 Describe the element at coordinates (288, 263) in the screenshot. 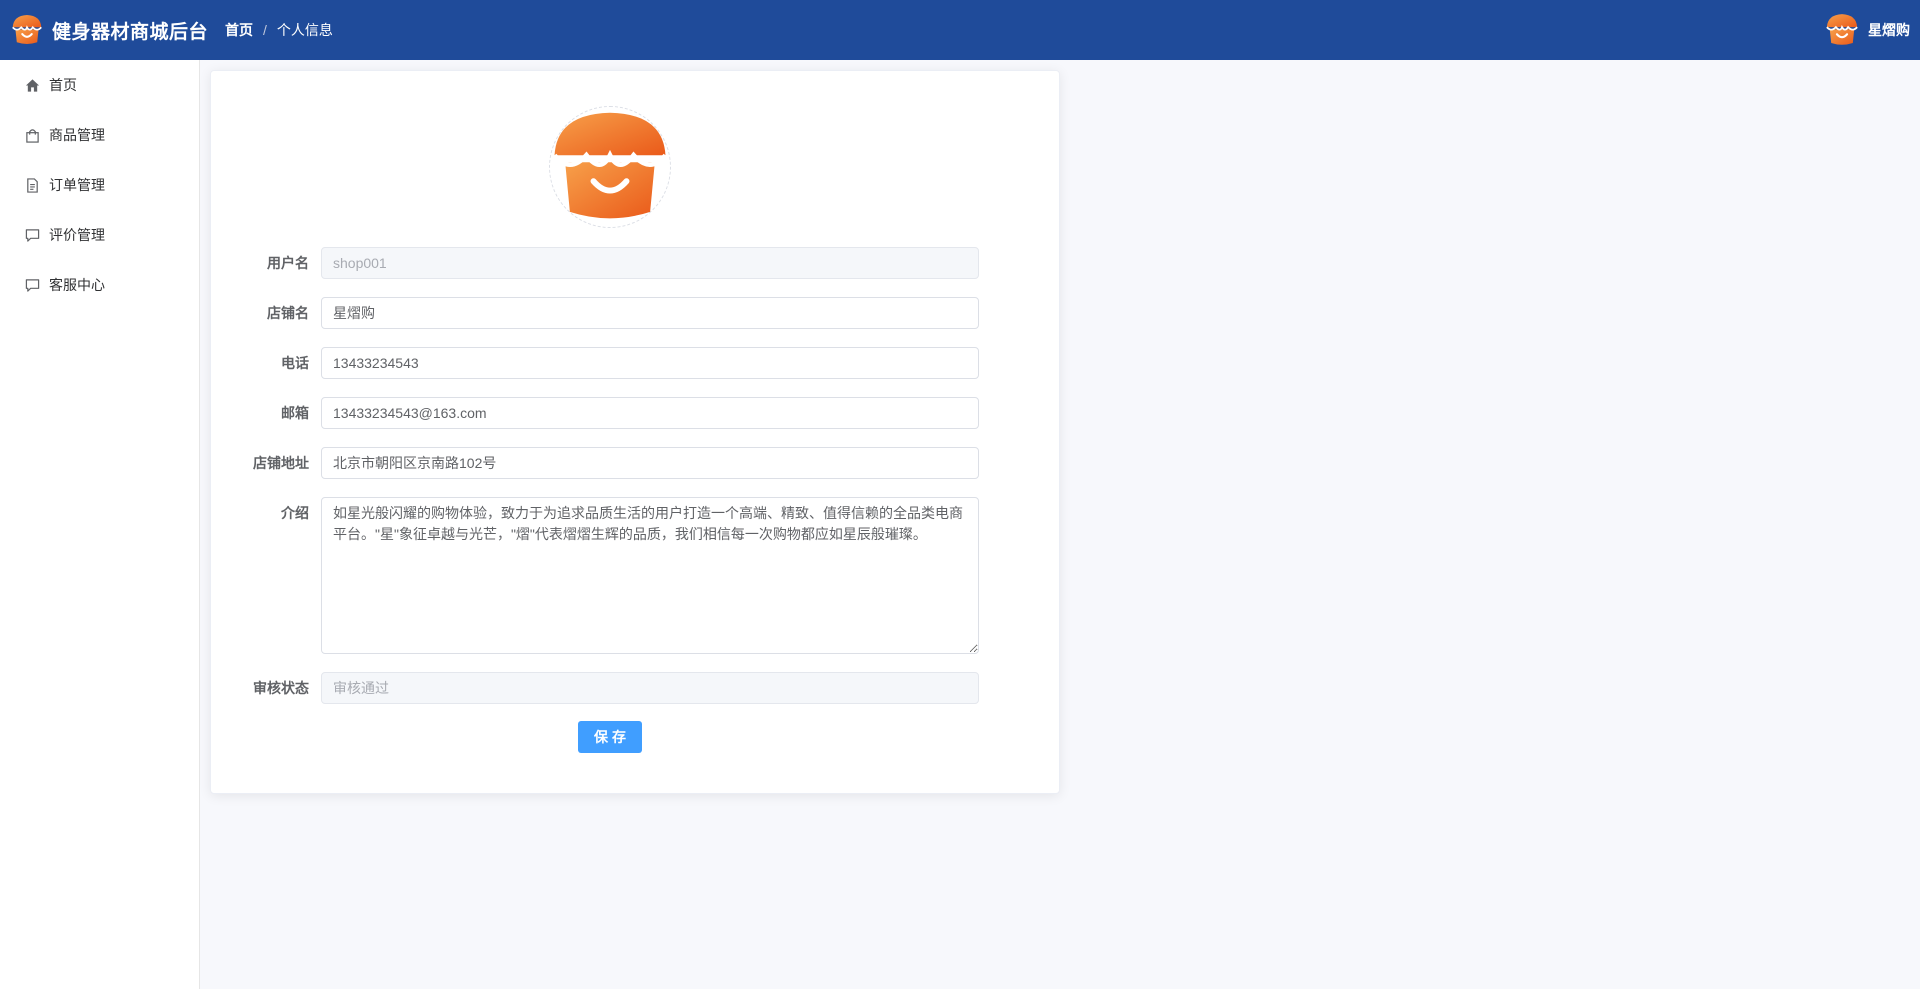

I see `username-label: 用户名` at that location.